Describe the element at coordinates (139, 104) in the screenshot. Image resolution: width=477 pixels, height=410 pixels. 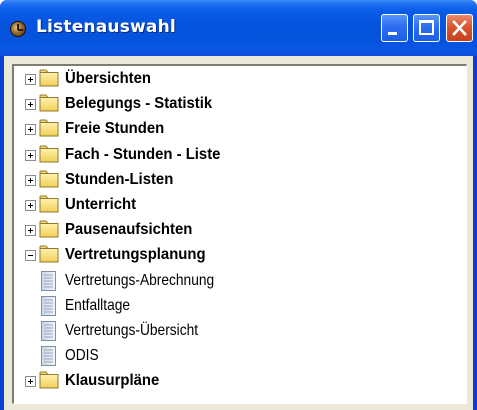
I see `tree-item-label: Belegungs - Statistik` at that location.